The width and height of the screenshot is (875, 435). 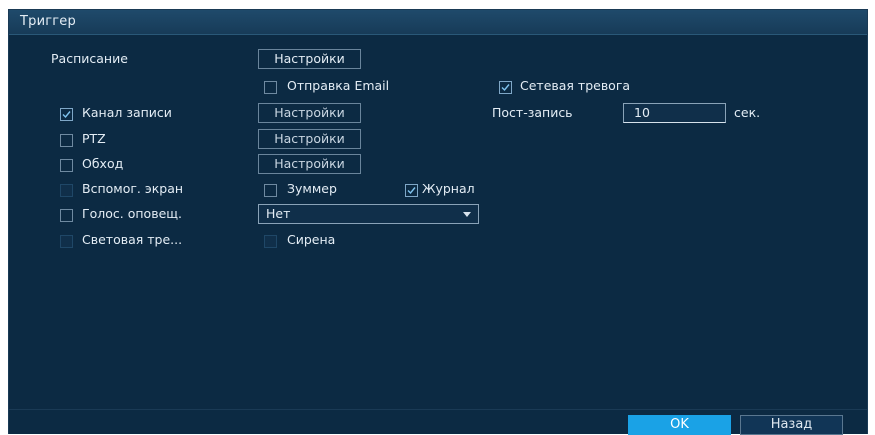 What do you see at coordinates (791, 425) in the screenshot?
I see `back-button: Назад` at bounding box center [791, 425].